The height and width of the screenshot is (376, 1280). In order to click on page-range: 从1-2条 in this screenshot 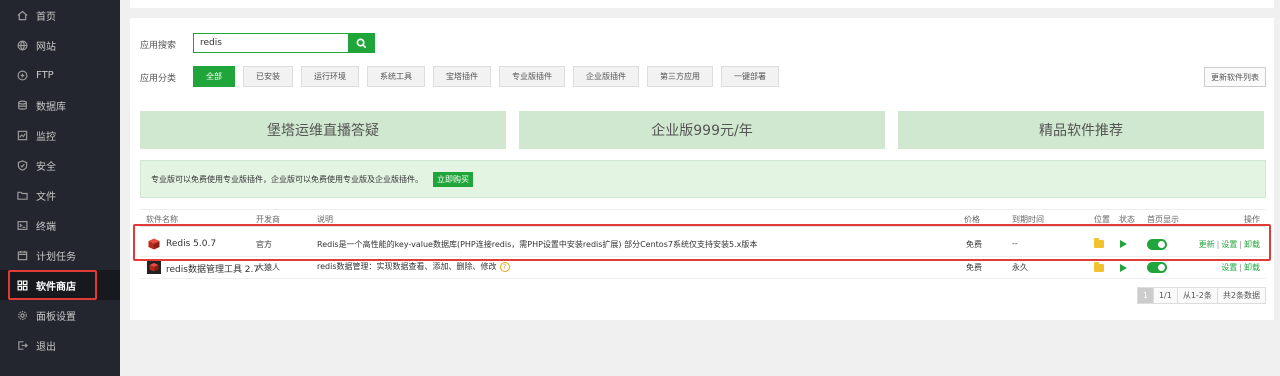, I will do `click(1197, 295)`.